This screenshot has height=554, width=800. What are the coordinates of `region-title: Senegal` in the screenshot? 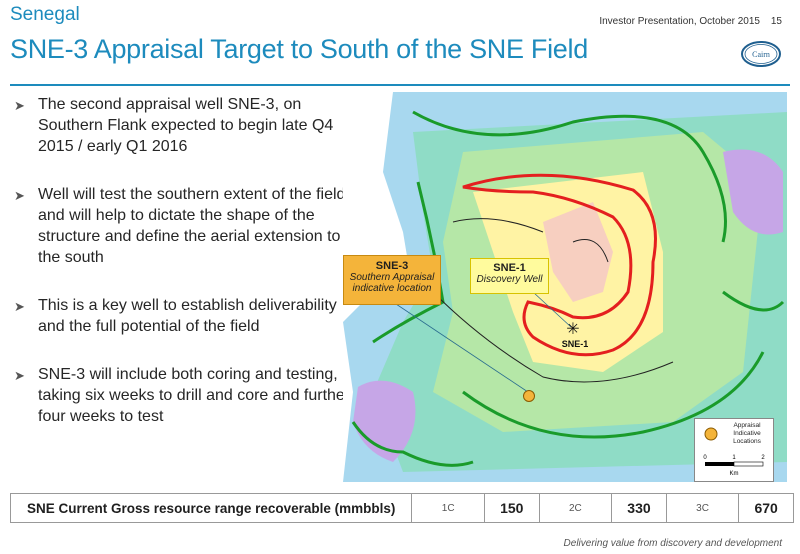 It's located at (45, 14).